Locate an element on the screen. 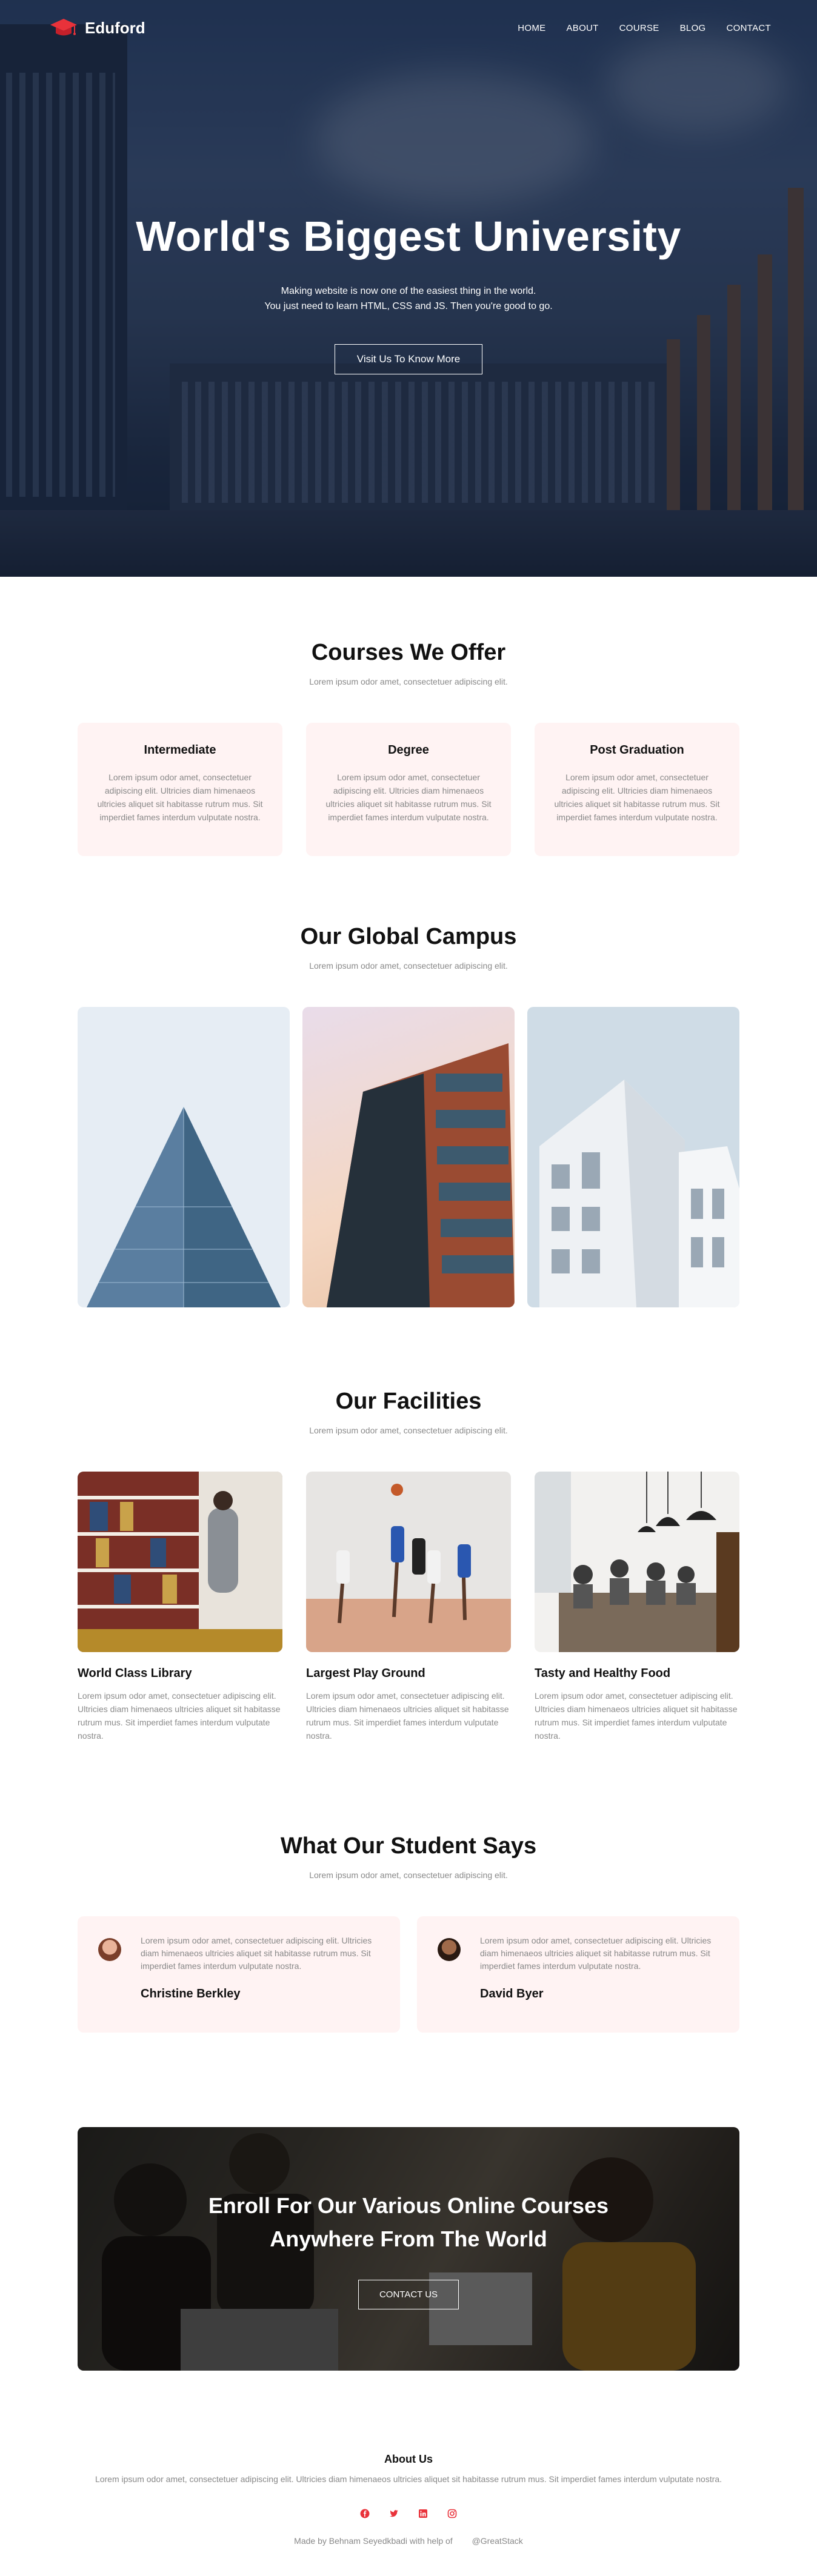 This screenshot has height=2576, width=817. footer-credit-link: @GreatStack is located at coordinates (497, 2541).